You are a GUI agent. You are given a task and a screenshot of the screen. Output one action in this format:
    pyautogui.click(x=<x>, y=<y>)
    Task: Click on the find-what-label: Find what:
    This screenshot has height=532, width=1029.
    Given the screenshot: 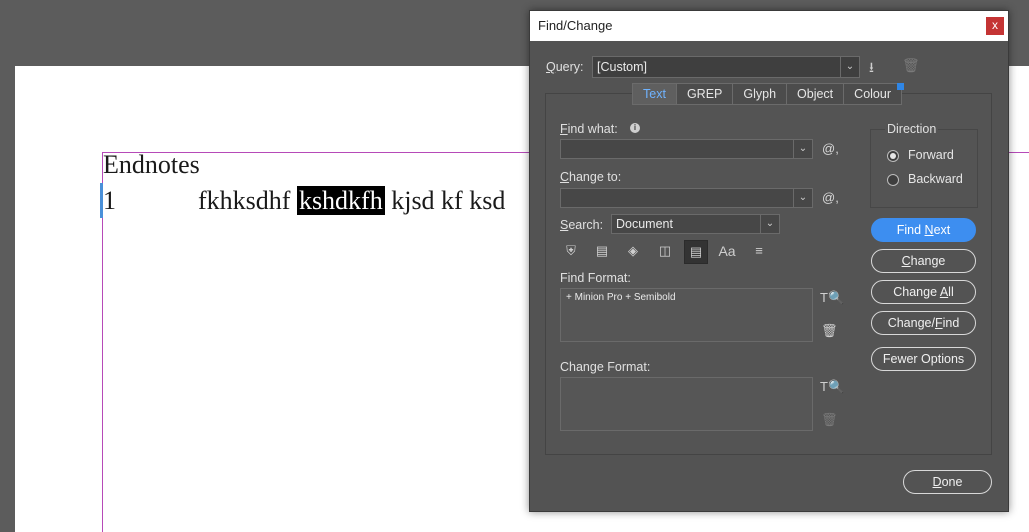 What is the action you would take?
    pyautogui.click(x=589, y=129)
    